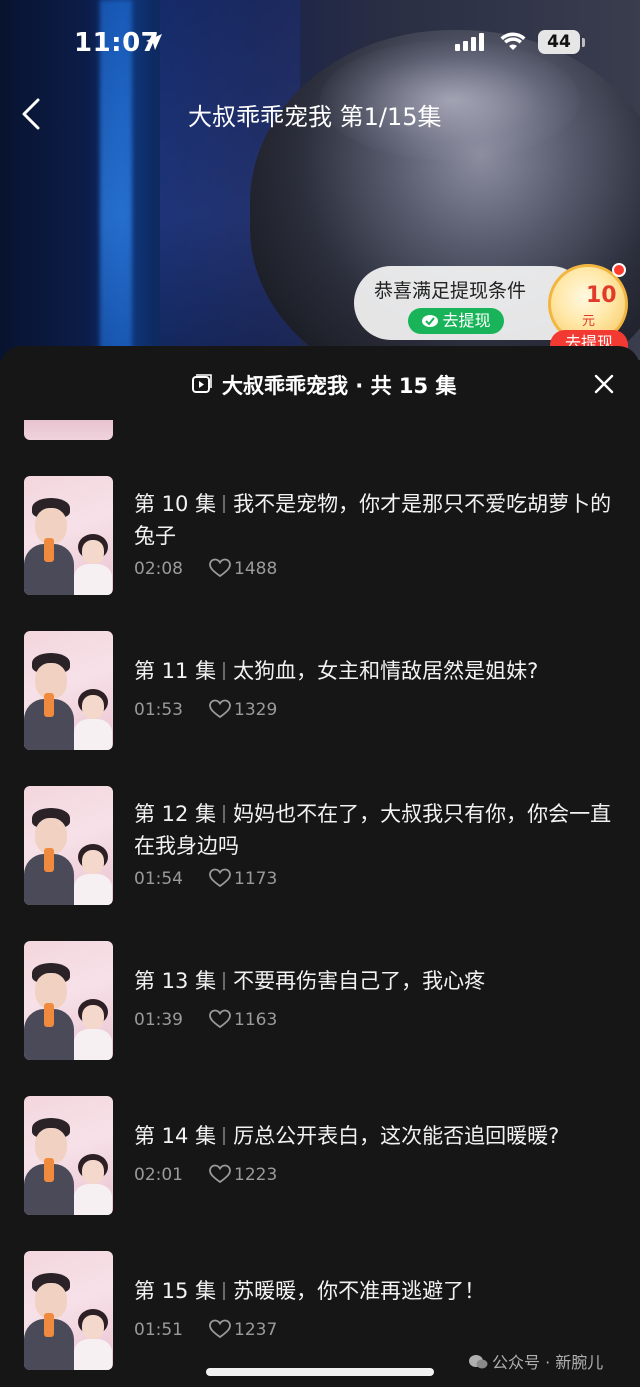 This screenshot has height=1387, width=640. I want to click on episode-likes: 1237, so click(256, 1330).